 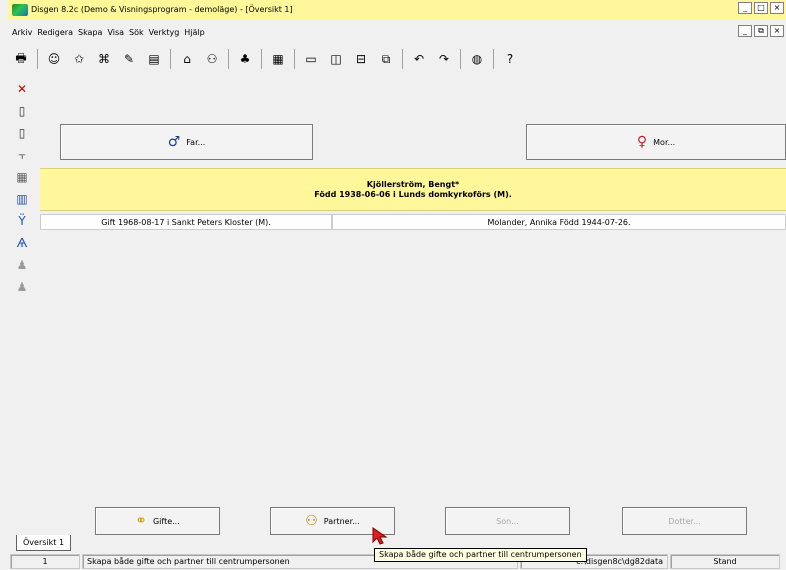 What do you see at coordinates (212, 59) in the screenshot?
I see `family-icon: ⚇` at bounding box center [212, 59].